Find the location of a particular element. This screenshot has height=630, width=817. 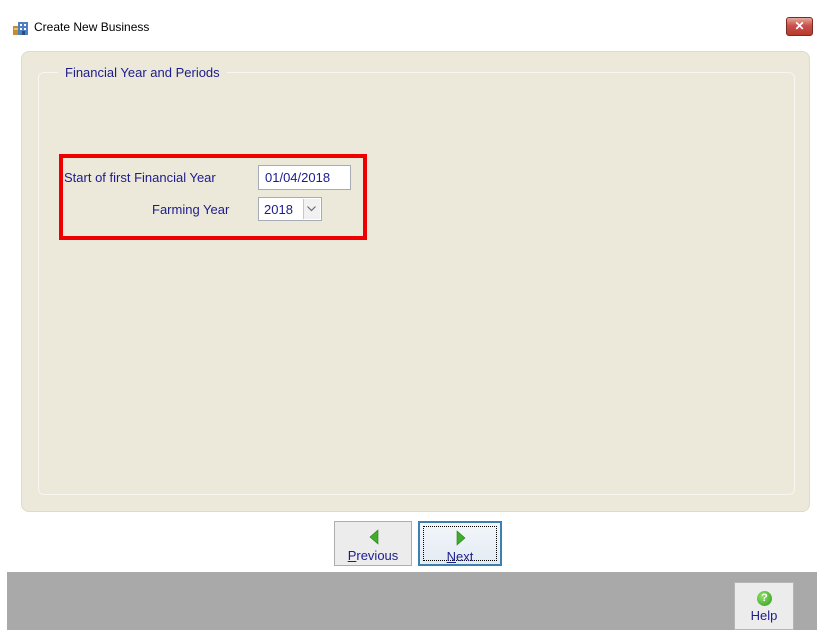

arrow-left-icon is located at coordinates (374, 537).